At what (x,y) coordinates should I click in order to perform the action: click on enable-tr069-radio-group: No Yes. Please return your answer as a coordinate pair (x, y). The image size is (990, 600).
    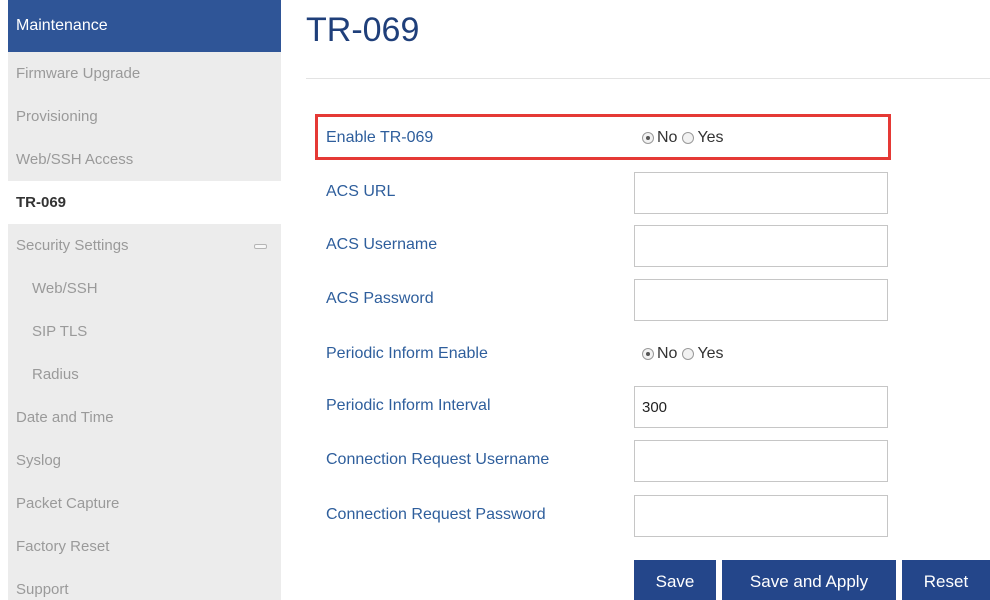
    Looking at the image, I should click on (685, 138).